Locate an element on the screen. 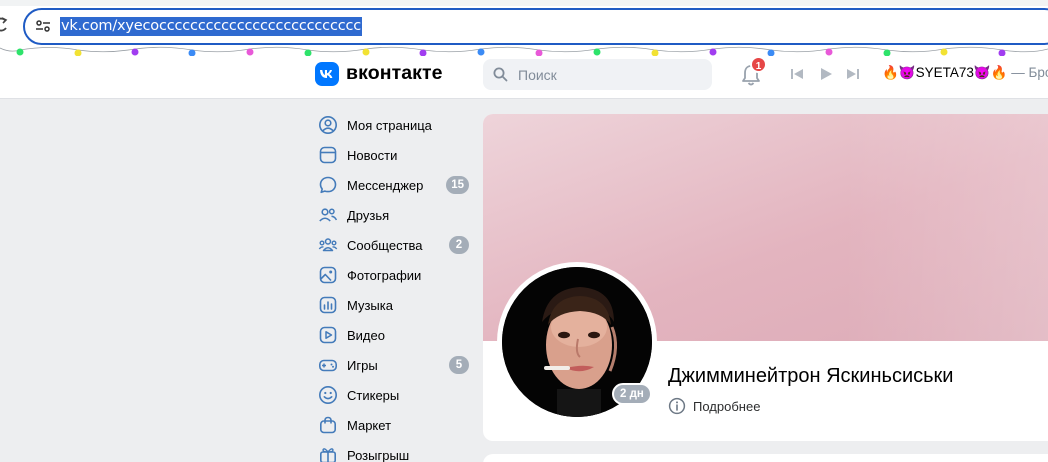 This screenshot has height=462, width=1048. communities-count-badge: 2 is located at coordinates (459, 245).